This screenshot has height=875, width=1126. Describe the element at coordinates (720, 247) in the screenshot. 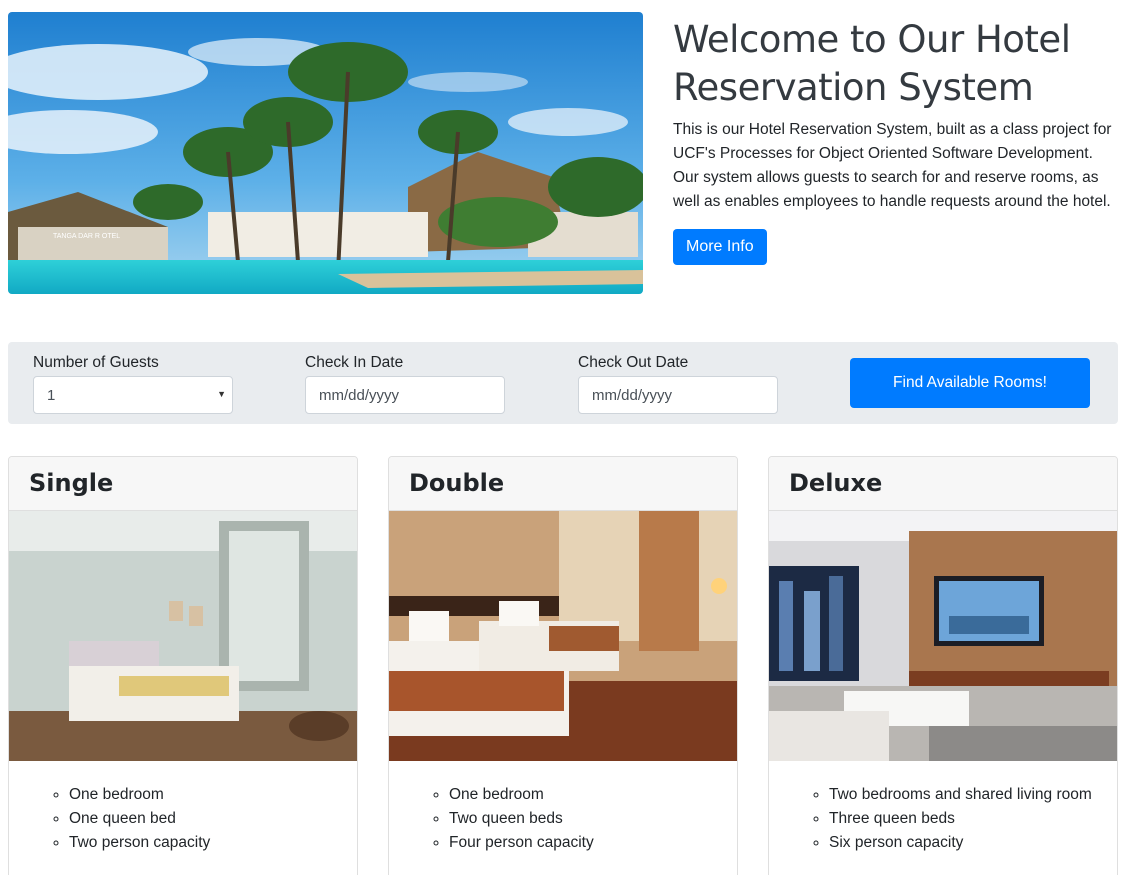

I see `more-info-button: More Info` at that location.